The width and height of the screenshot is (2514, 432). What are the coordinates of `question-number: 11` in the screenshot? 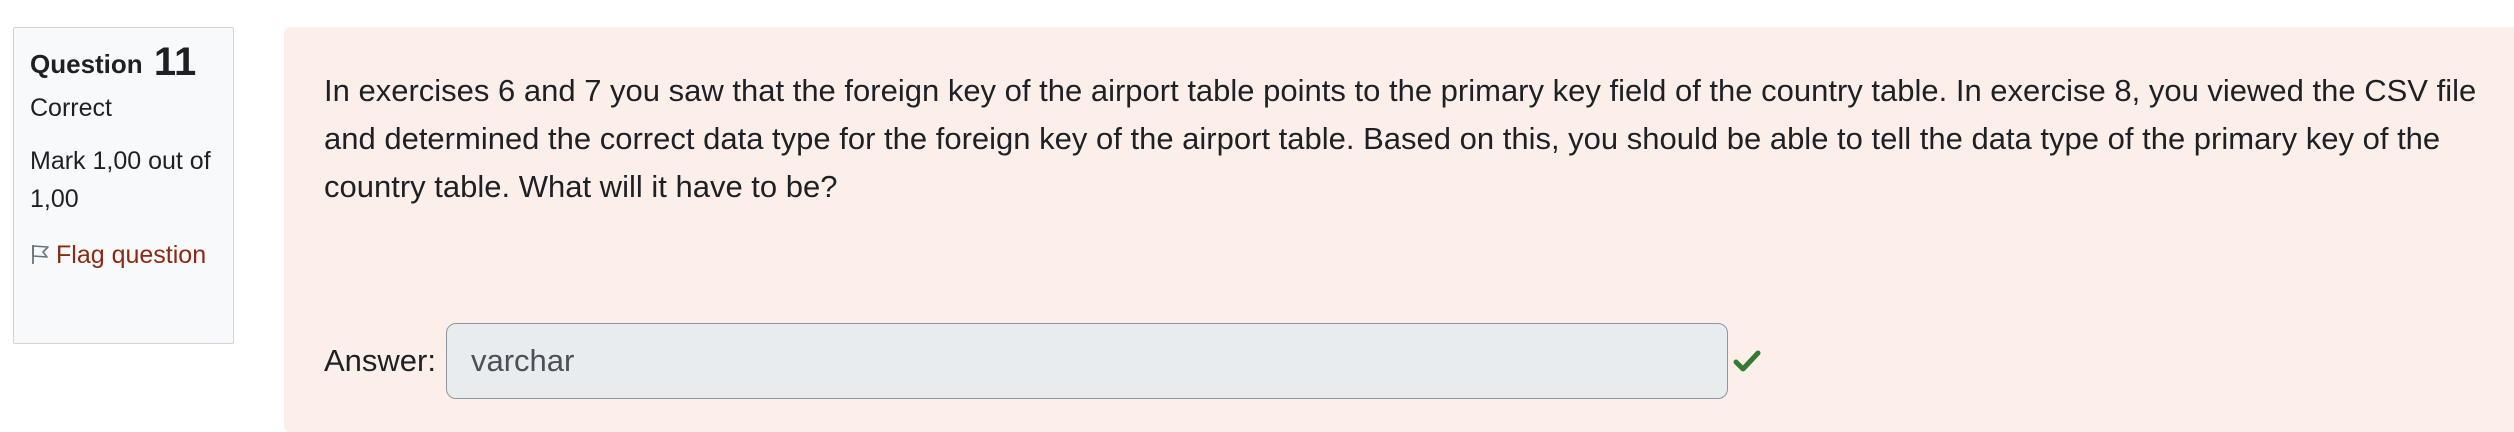 It's located at (175, 62).